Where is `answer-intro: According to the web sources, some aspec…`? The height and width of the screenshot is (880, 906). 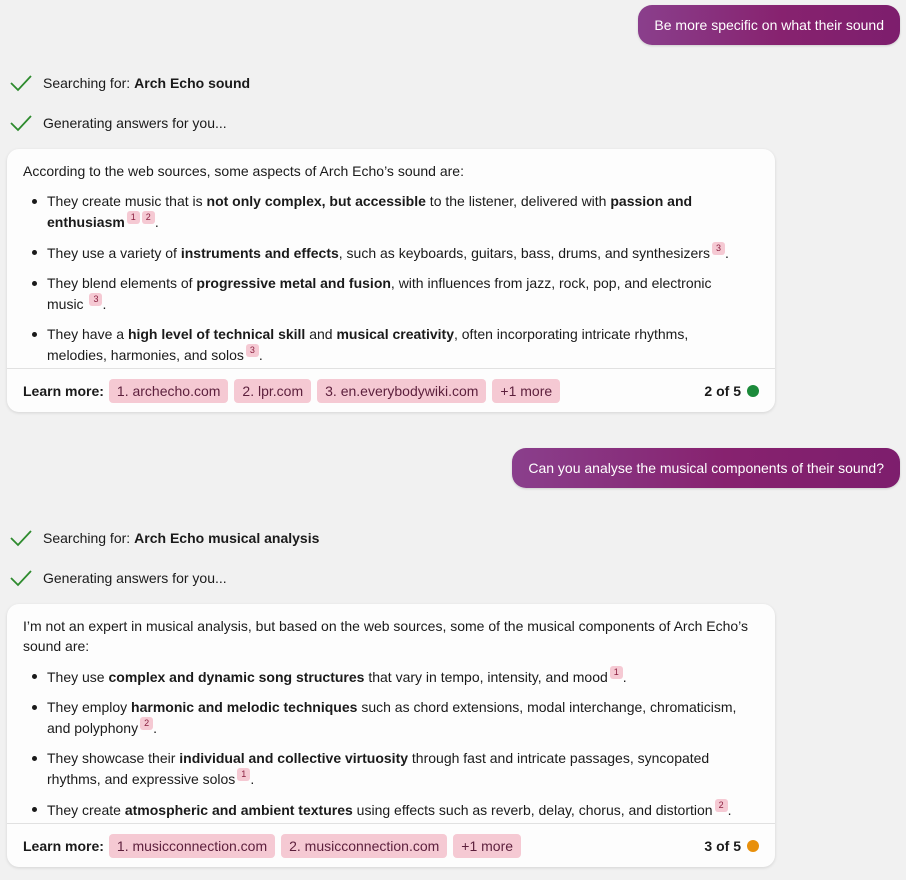
answer-intro: According to the web sources, some aspec… is located at coordinates (243, 171).